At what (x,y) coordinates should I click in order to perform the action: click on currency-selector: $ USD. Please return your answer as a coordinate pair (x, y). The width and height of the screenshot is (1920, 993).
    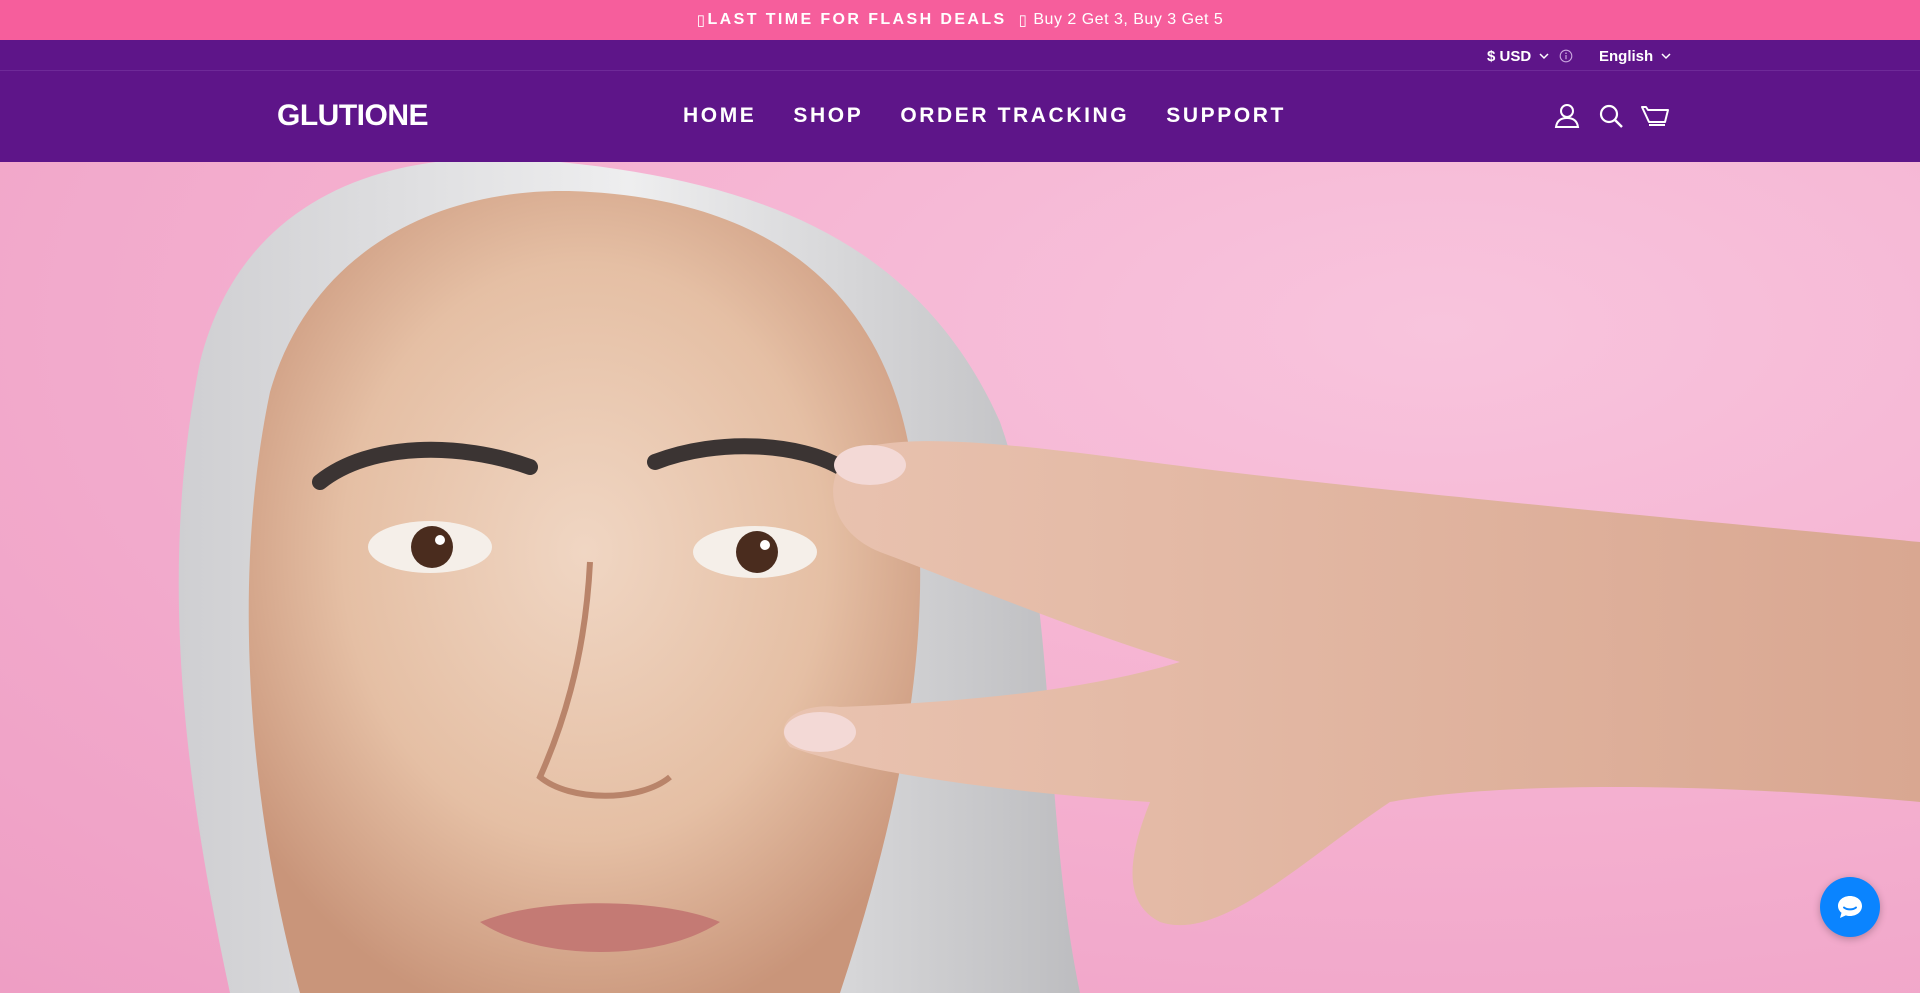
    Looking at the image, I should click on (1530, 56).